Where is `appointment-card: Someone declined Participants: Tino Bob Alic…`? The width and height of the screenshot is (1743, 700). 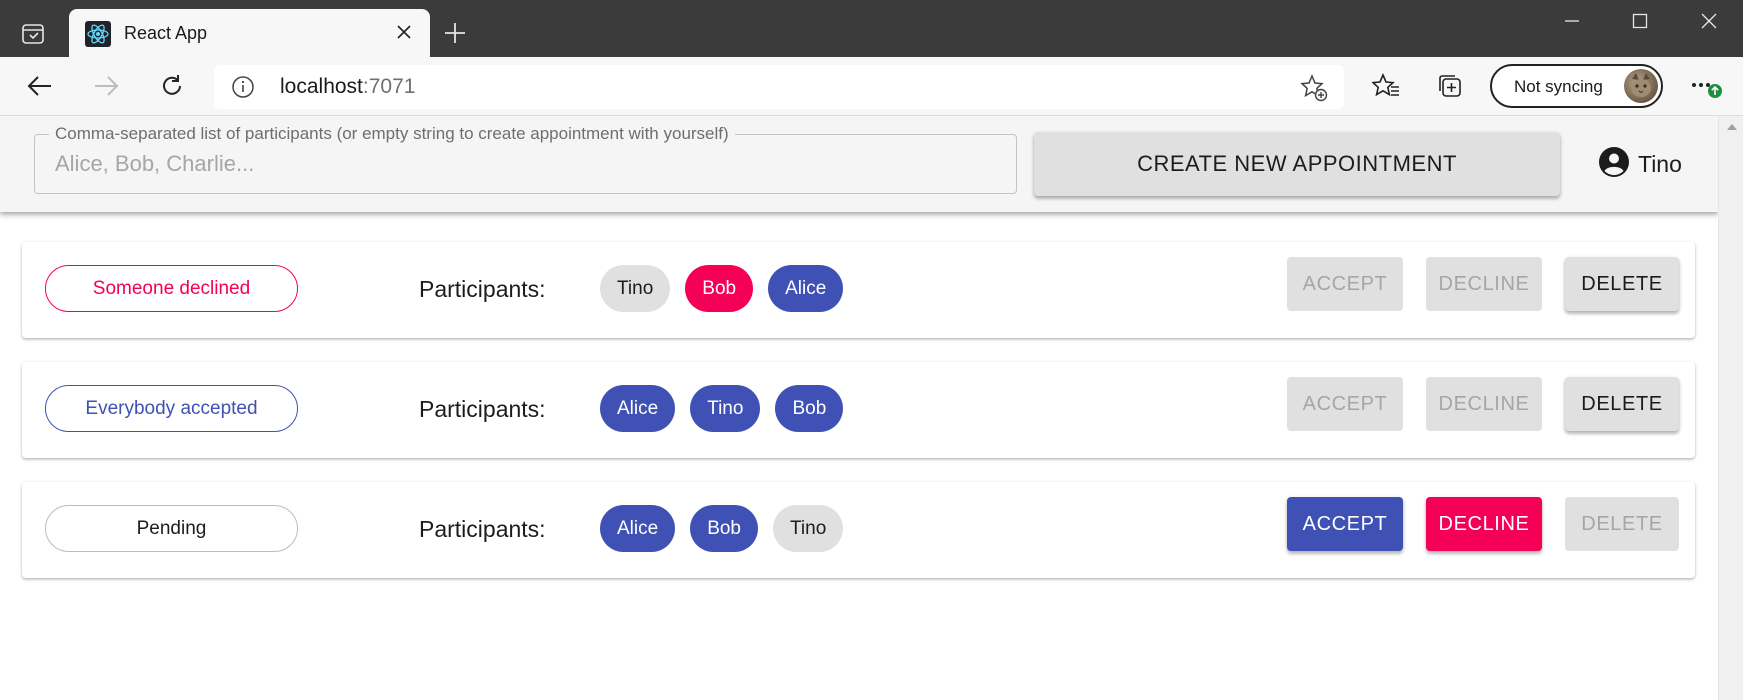 appointment-card: Someone declined Participants: Tino Bob Alic… is located at coordinates (858, 290).